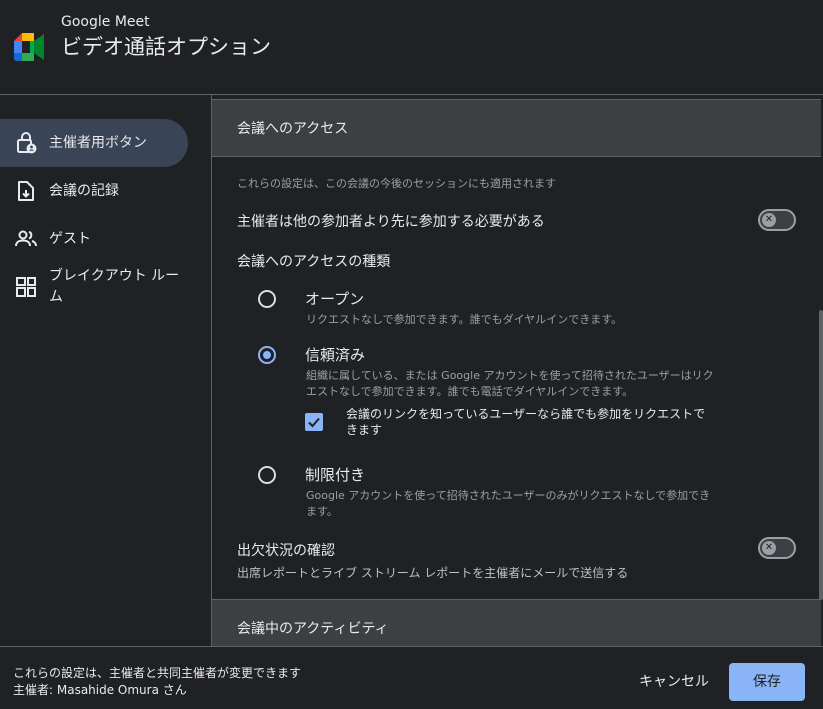  Describe the element at coordinates (29, 47) in the screenshot. I see `google-meet-logo` at that location.